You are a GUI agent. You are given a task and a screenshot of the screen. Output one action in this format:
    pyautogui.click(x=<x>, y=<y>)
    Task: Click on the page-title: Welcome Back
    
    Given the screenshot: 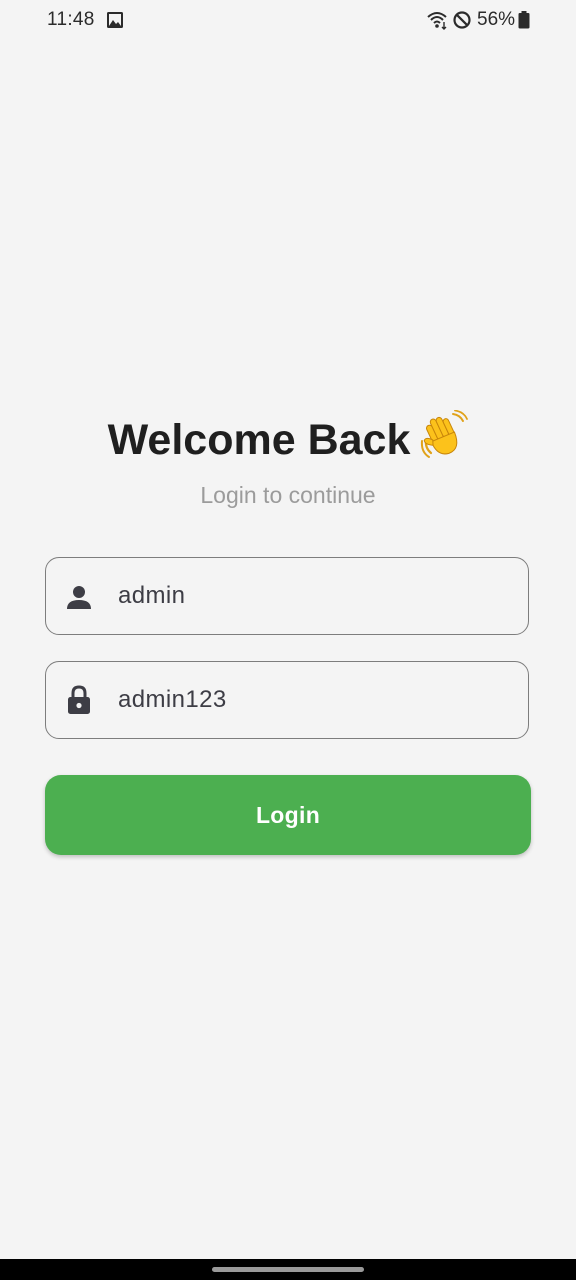 What is the action you would take?
    pyautogui.click(x=288, y=438)
    